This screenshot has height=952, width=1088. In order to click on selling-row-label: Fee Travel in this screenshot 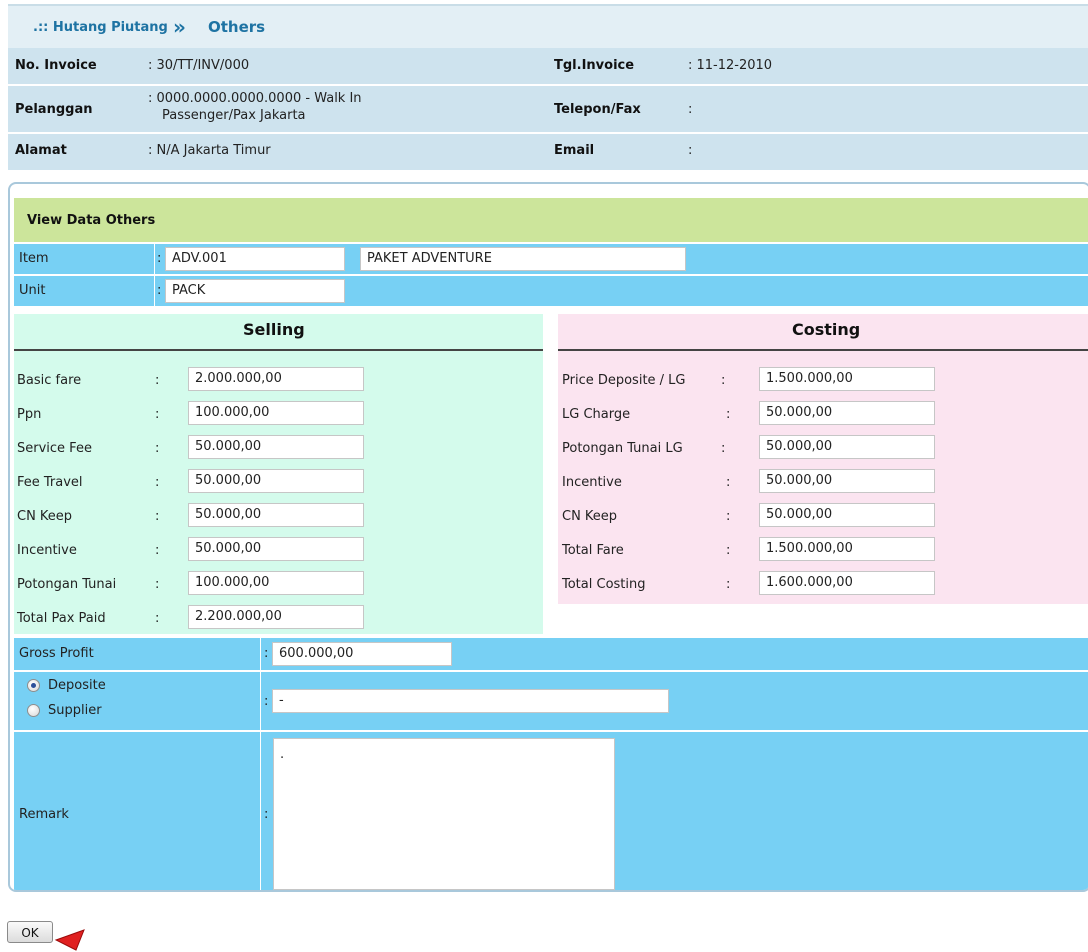, I will do `click(50, 482)`.